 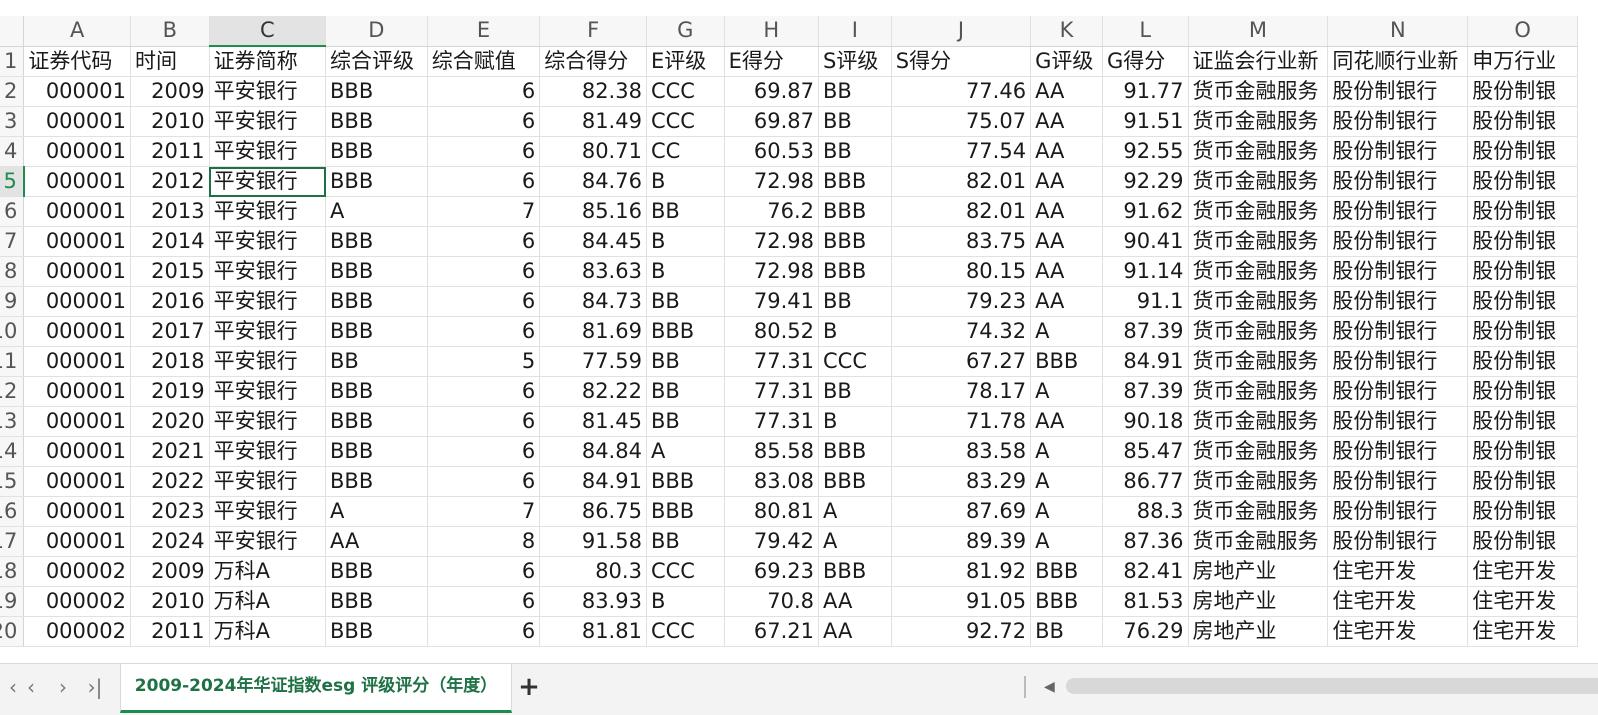 What do you see at coordinates (1258, 571) in the screenshot?
I see `cell-M: 房地产业` at bounding box center [1258, 571].